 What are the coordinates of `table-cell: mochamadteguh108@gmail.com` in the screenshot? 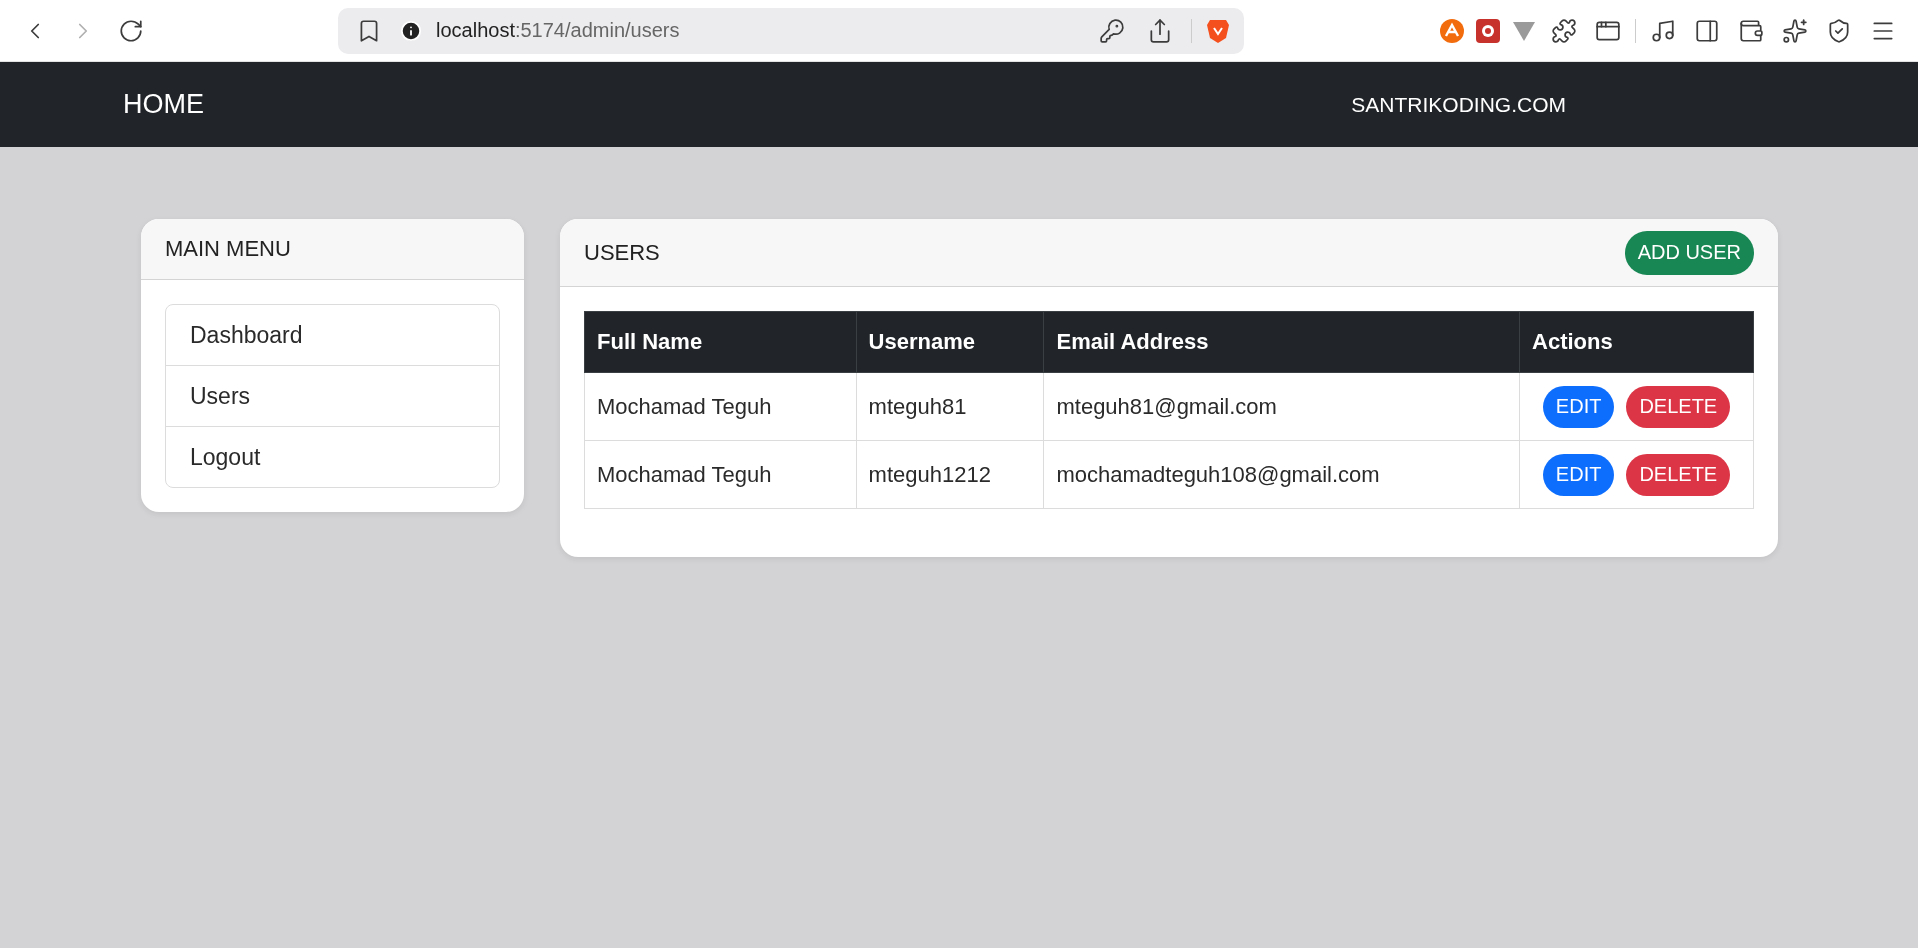 It's located at (1281, 474).